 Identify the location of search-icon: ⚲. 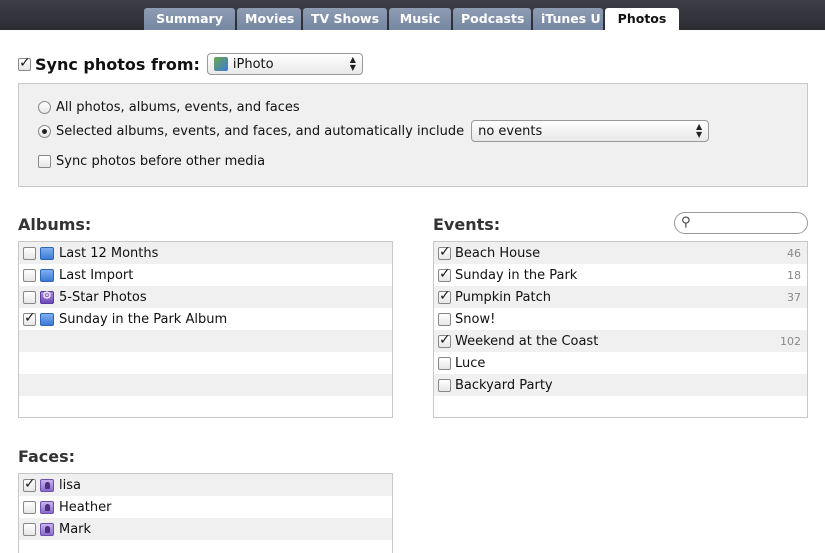
(686, 222).